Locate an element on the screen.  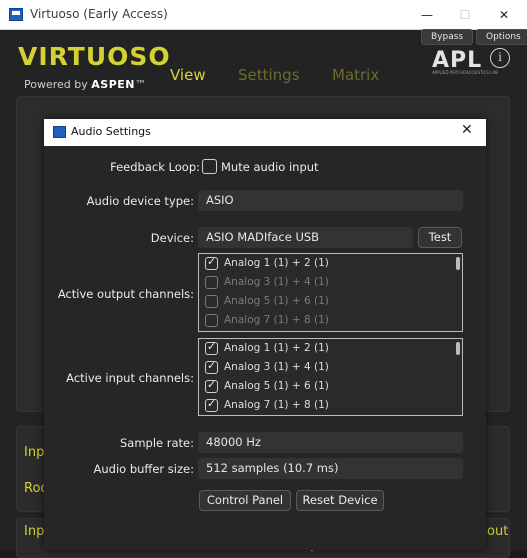
audio-device-type-label: Audio device type: is located at coordinates (140, 201).